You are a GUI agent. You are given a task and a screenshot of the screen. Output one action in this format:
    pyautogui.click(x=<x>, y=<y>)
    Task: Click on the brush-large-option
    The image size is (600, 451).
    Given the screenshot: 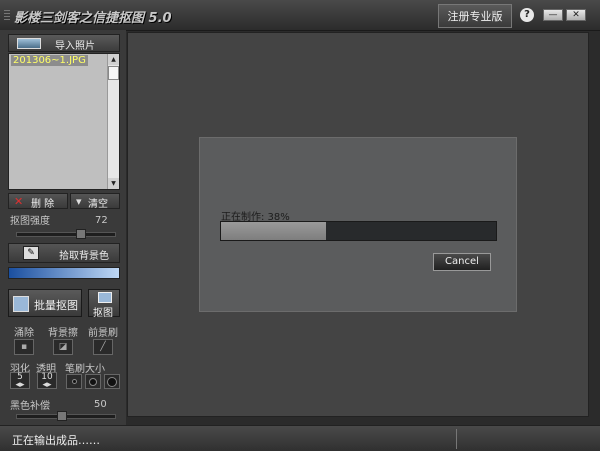 What is the action you would take?
    pyautogui.click(x=112, y=381)
    